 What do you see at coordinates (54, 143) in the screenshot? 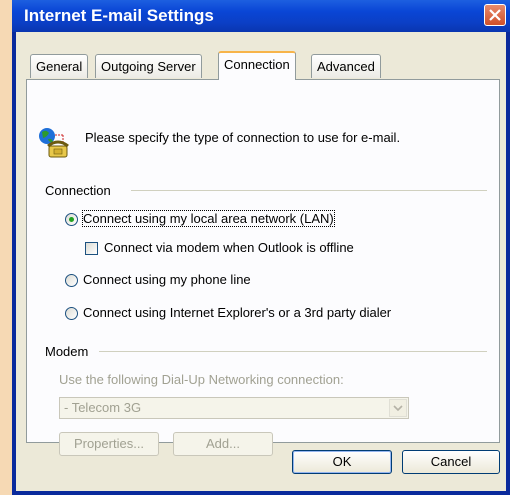
I see `globe-phone-icon` at bounding box center [54, 143].